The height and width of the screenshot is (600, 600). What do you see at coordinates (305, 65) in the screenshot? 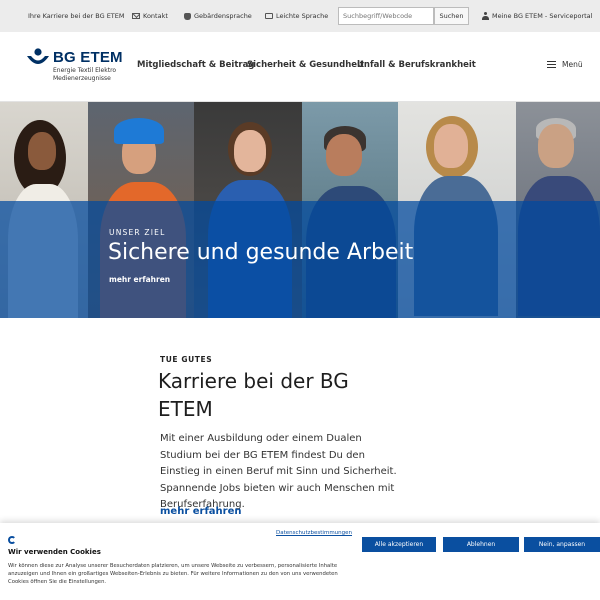
I see `nav-item-safety-health: Sicherheit & Gesundheit` at bounding box center [305, 65].